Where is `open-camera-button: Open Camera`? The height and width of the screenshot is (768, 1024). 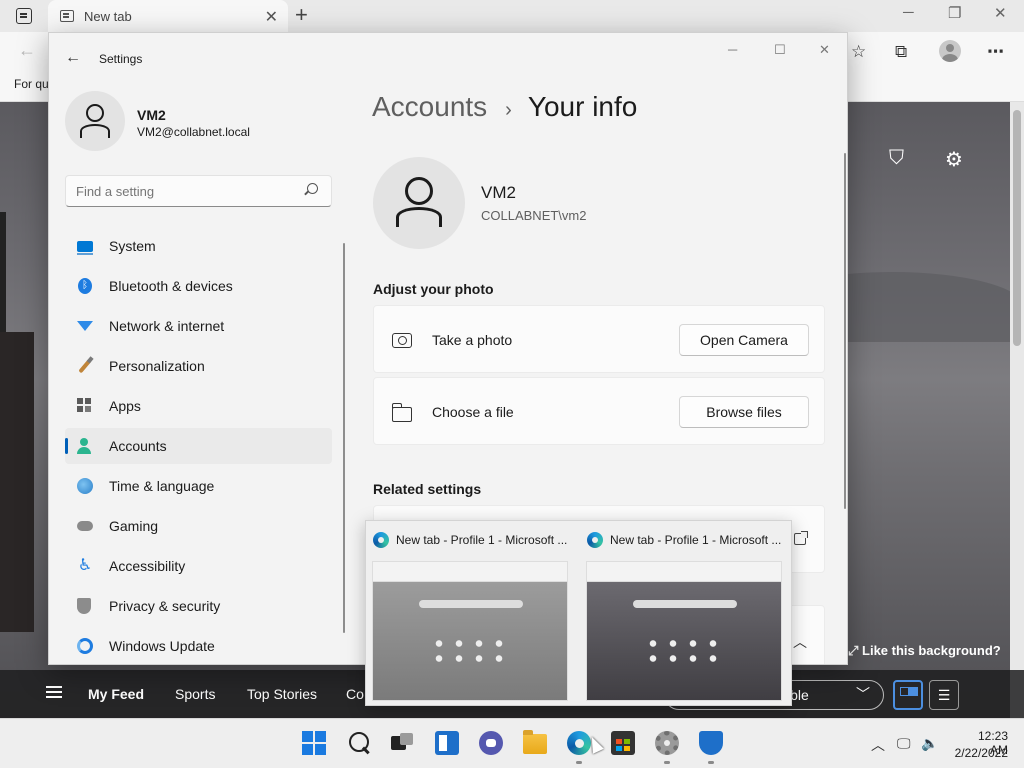 open-camera-button: Open Camera is located at coordinates (744, 340).